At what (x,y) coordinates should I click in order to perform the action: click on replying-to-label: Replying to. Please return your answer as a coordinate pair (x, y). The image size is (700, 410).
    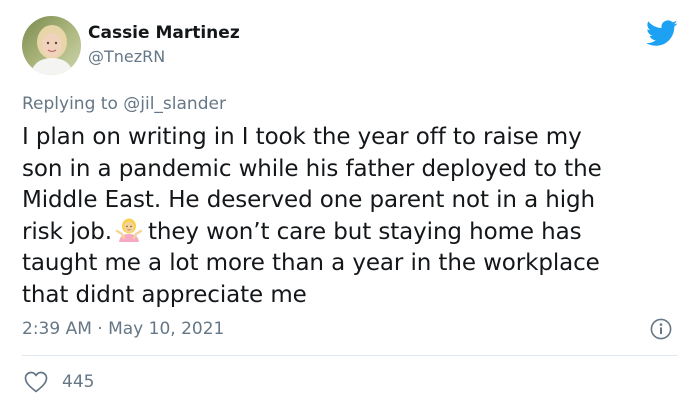
    Looking at the image, I should click on (73, 104).